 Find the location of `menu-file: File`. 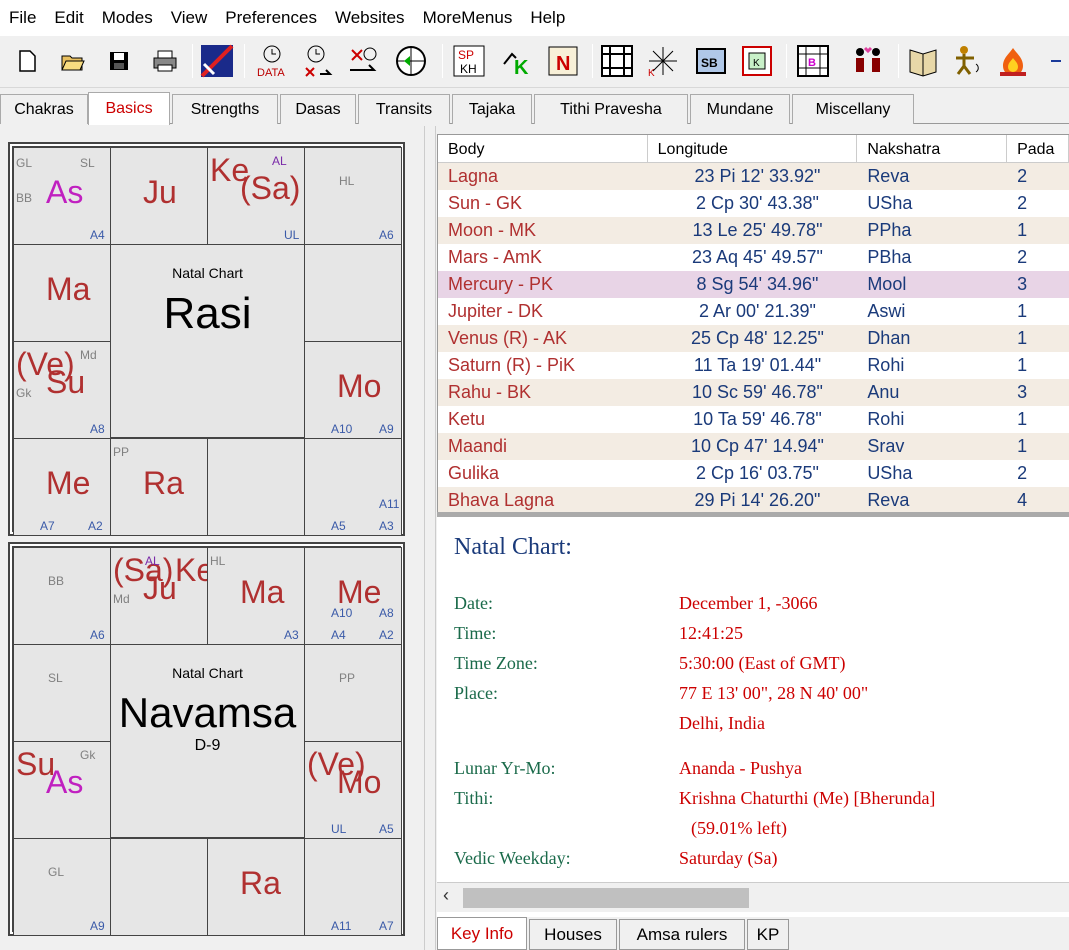

menu-file: File is located at coordinates (22, 18).